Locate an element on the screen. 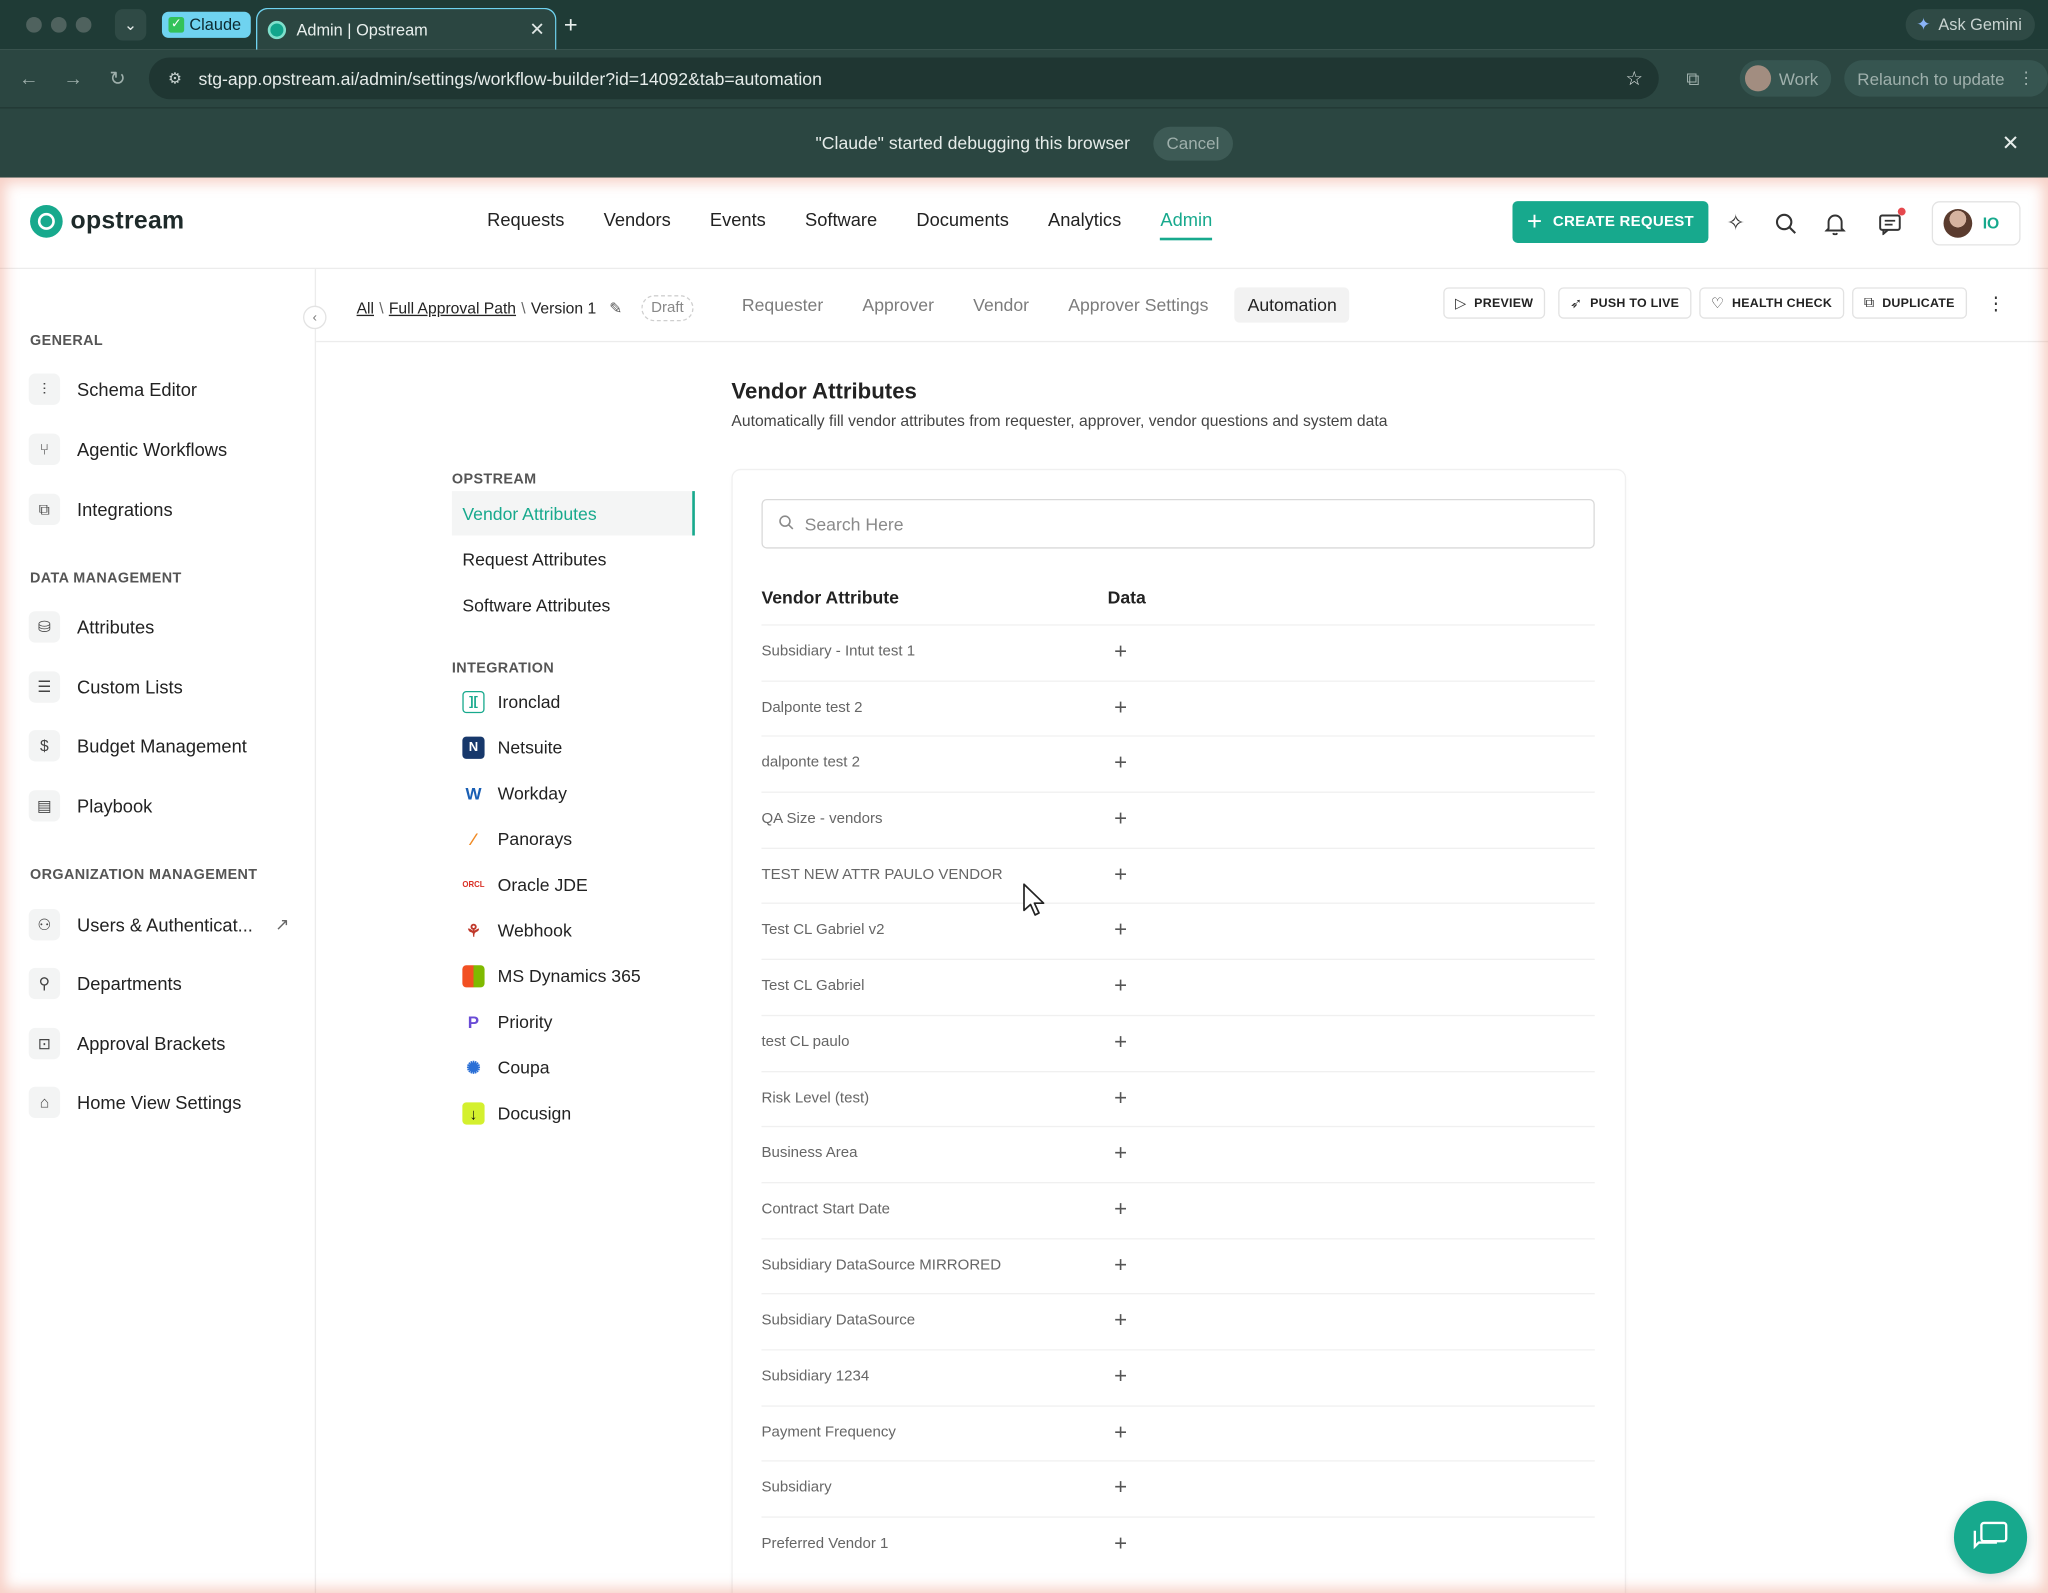 Image resolution: width=2048 pixels, height=1593 pixels. health-check-button: ♡ HEALTH CHECK is located at coordinates (1771, 303).